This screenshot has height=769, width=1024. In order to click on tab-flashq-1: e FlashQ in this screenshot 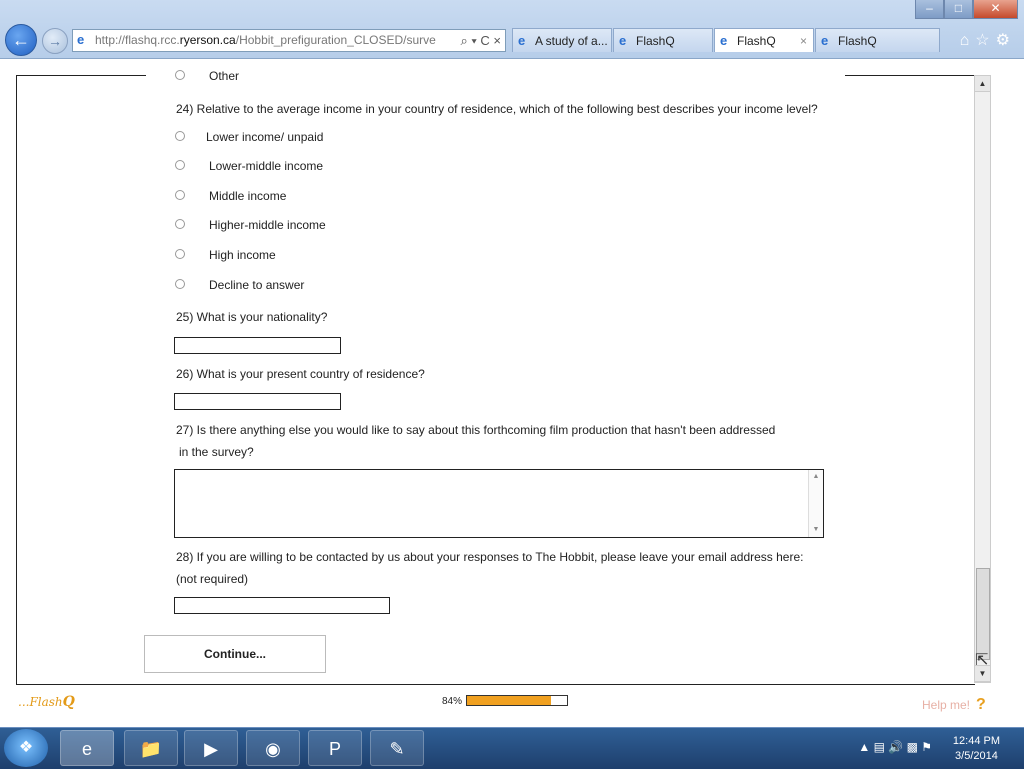, I will do `click(663, 40)`.